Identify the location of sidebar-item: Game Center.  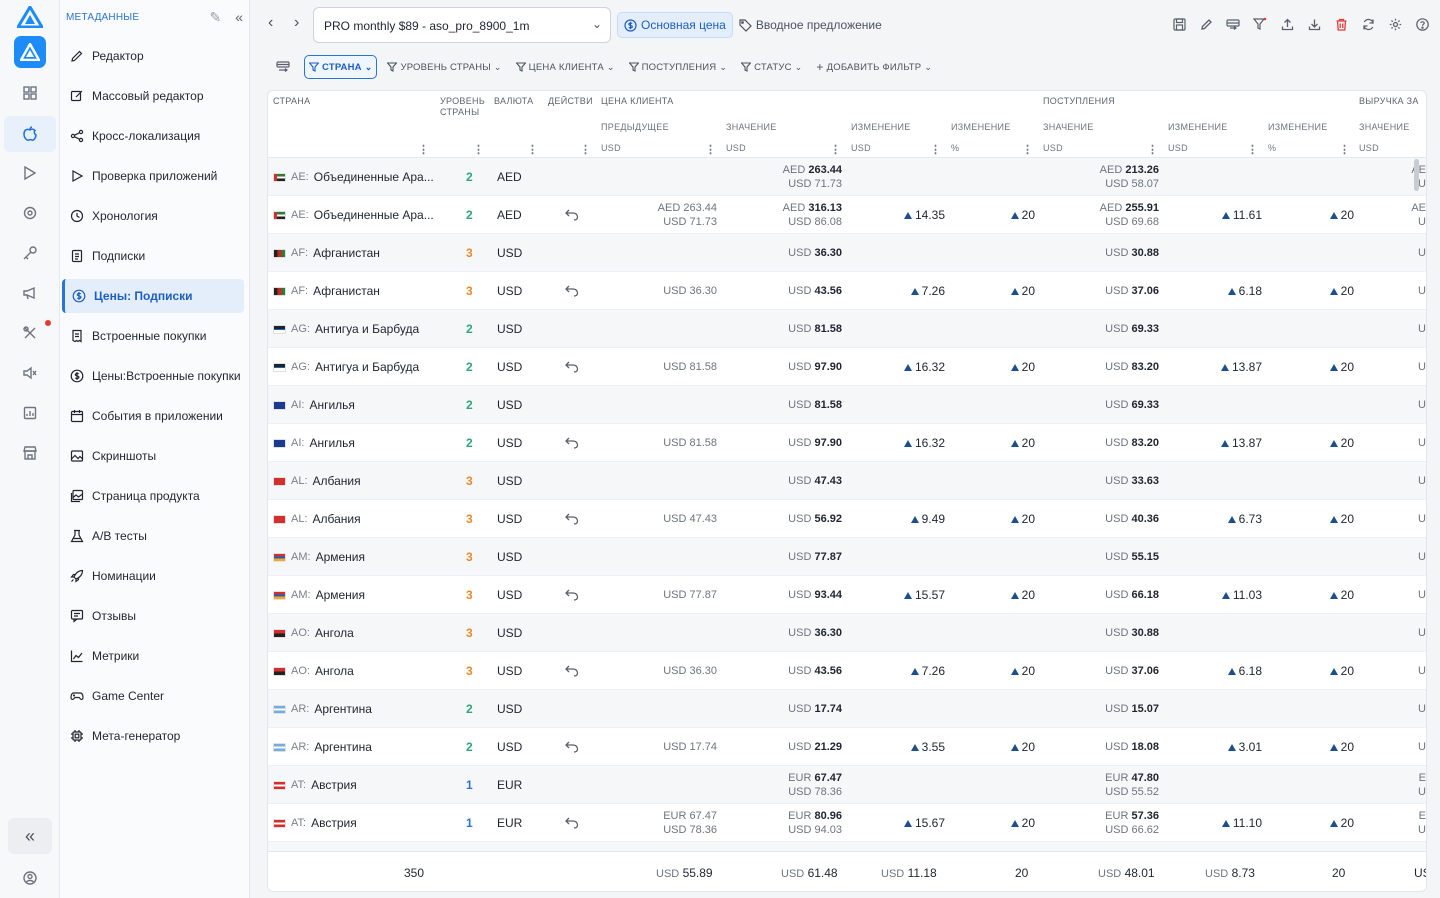
(154, 696).